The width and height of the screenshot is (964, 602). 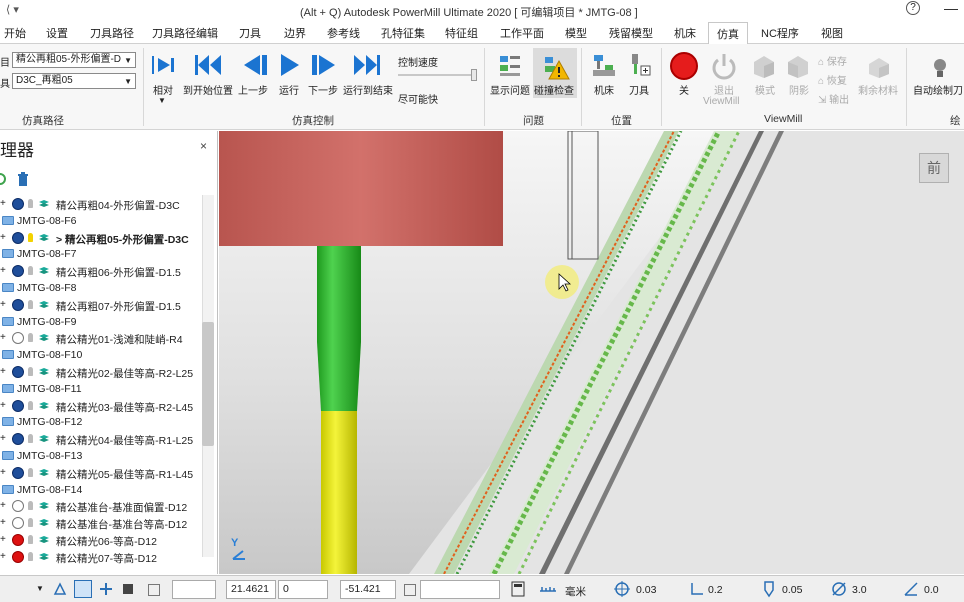 I want to click on run-to-end-button, so click(x=367, y=65).